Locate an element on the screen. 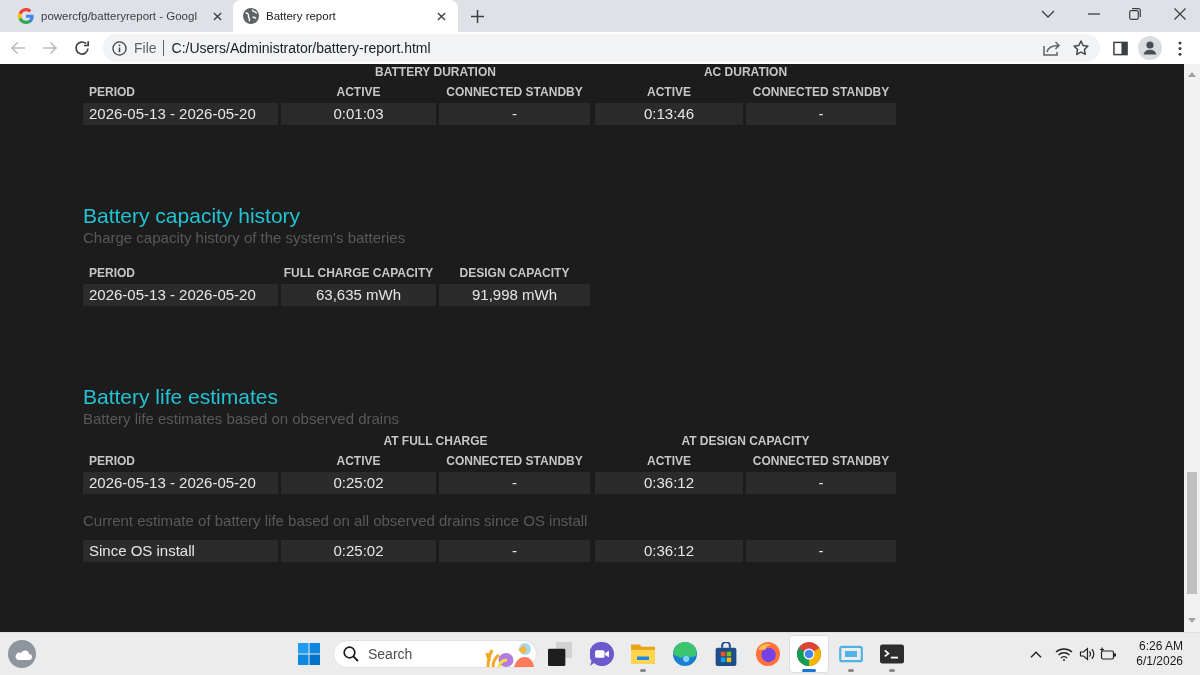 This screenshot has height=675, width=1200. section-subtitle: Charge capacity history of the system's batteries is located at coordinates (245, 238).